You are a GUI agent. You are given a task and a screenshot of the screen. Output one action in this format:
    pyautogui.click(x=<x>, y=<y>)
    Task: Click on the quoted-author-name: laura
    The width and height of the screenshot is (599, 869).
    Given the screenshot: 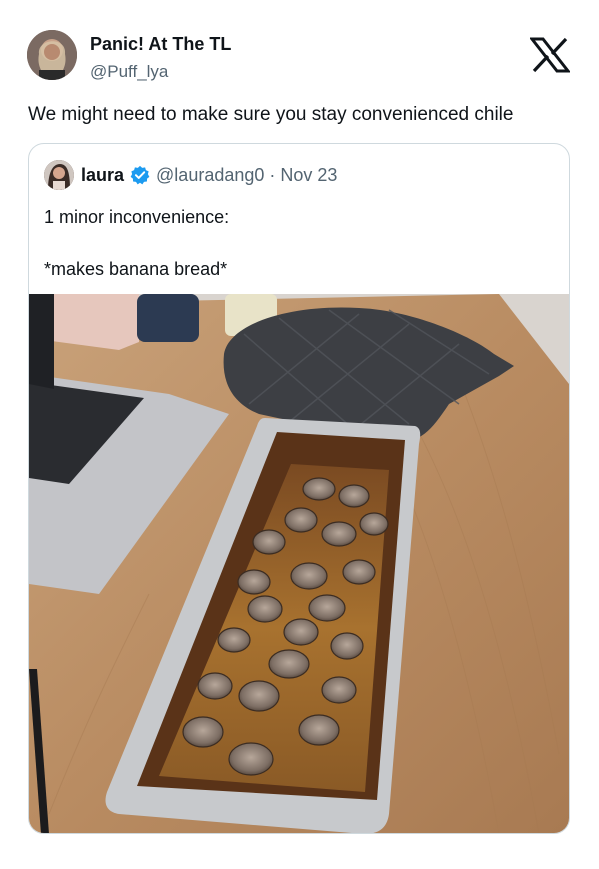 What is the action you would take?
    pyautogui.click(x=102, y=175)
    